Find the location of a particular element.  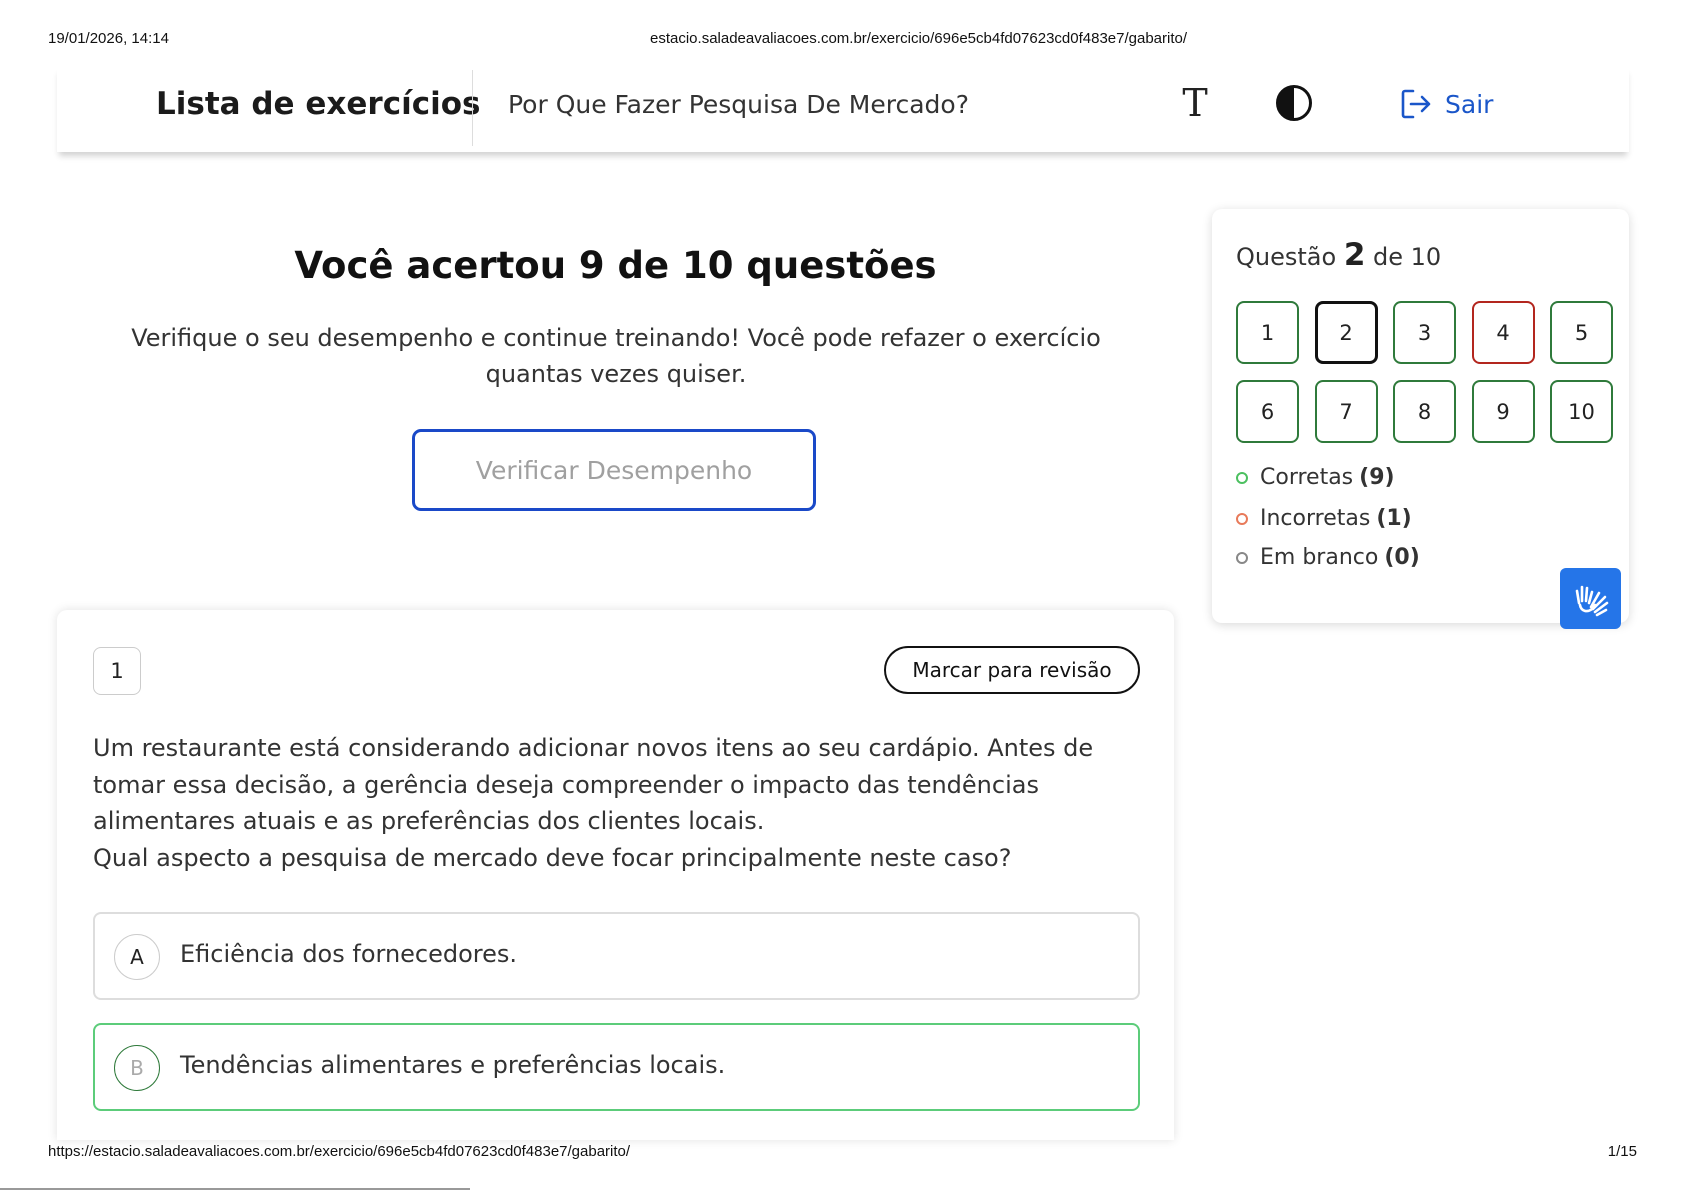

legend-label: Incorretas is located at coordinates (1315, 518).